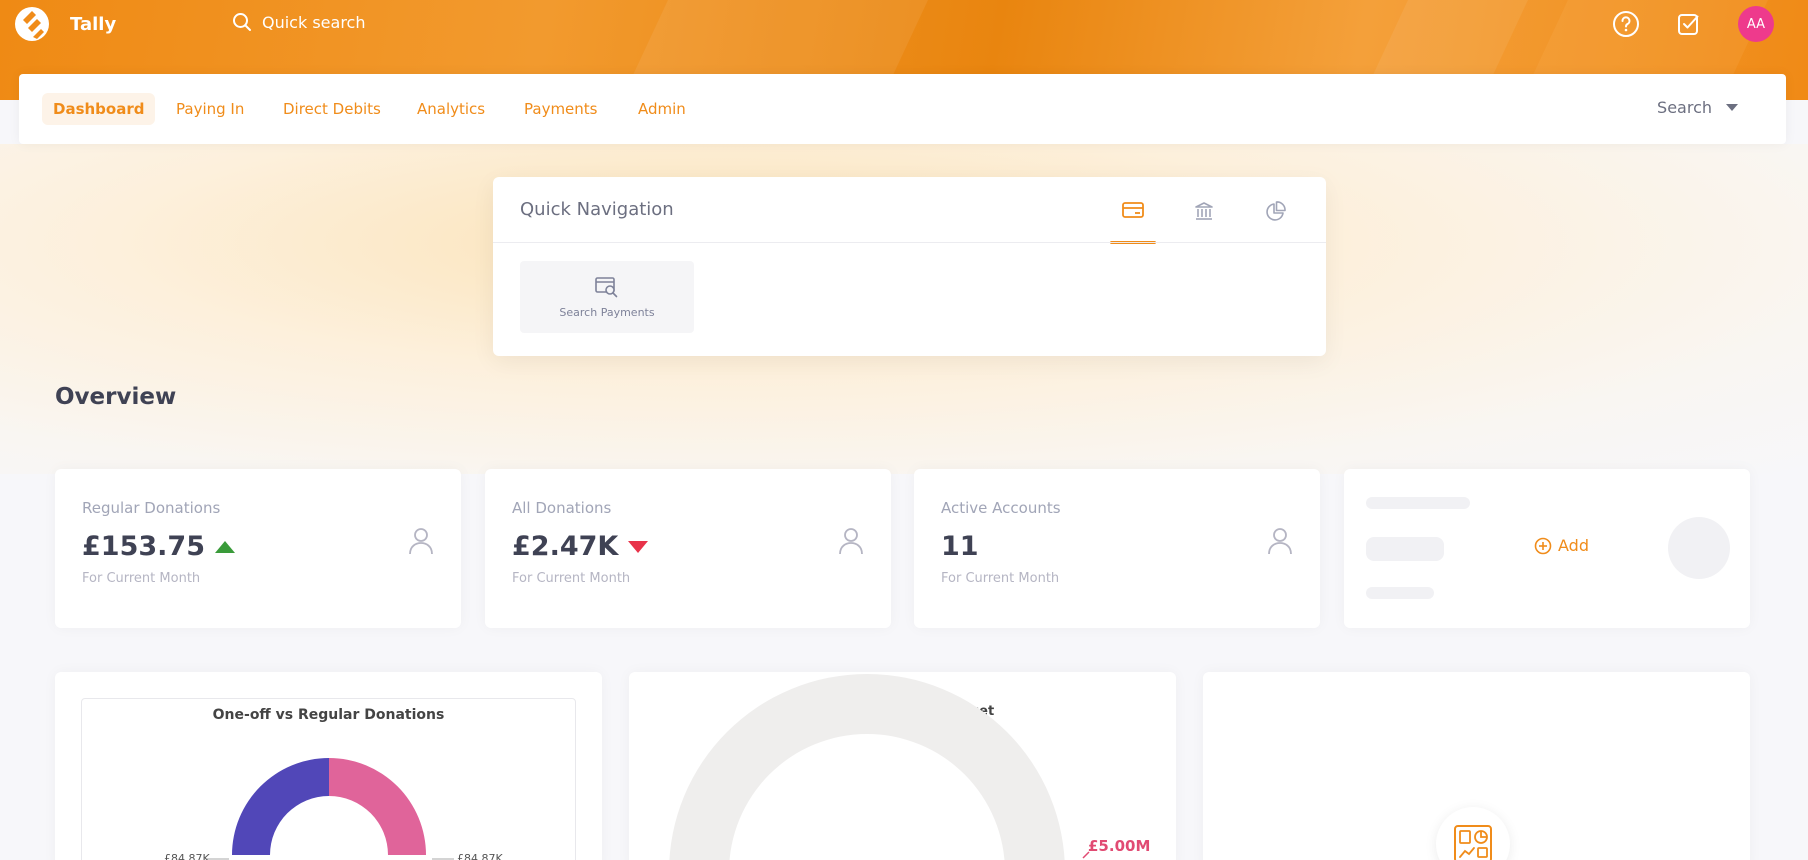 This screenshot has width=1808, height=860. I want to click on help-icon, so click(1626, 24).